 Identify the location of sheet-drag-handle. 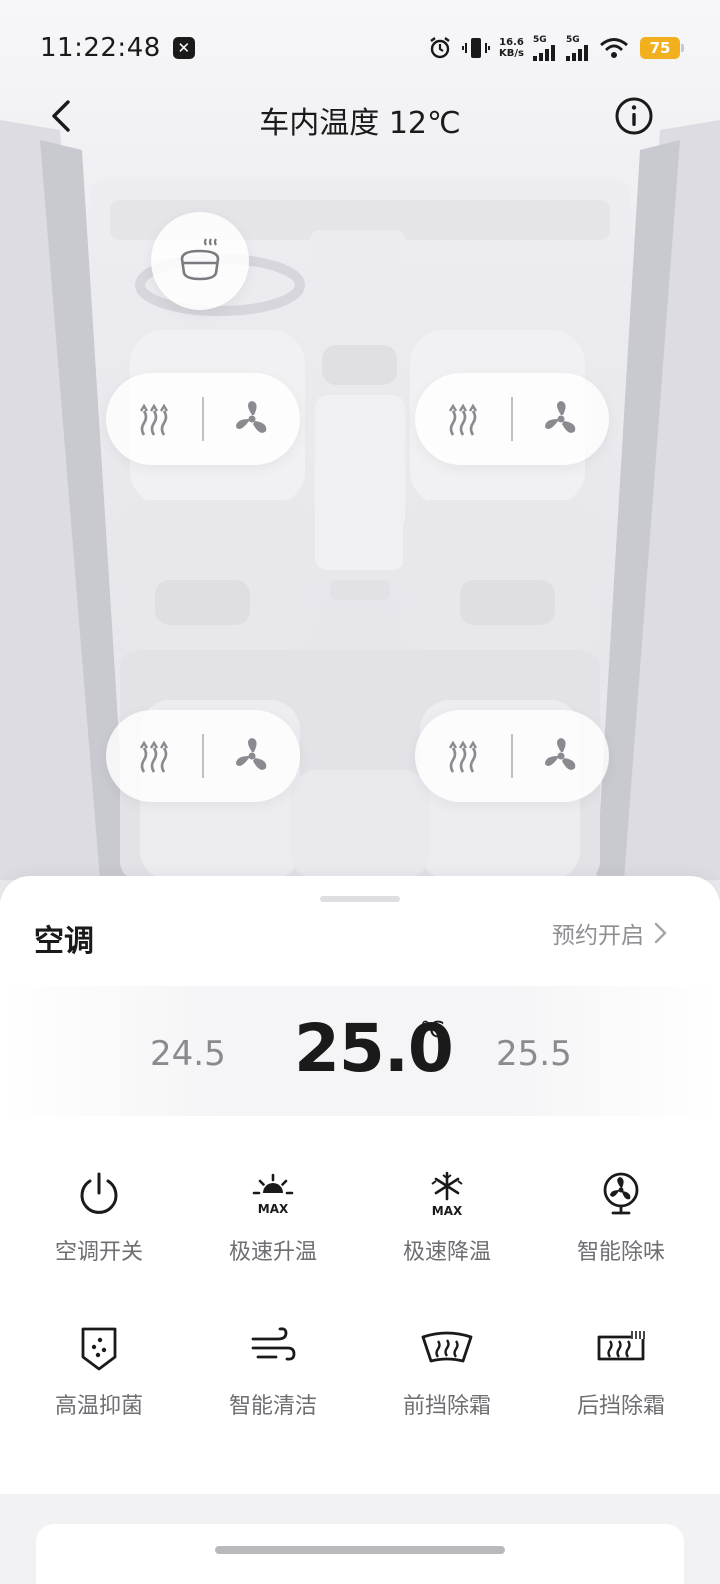
(360, 899).